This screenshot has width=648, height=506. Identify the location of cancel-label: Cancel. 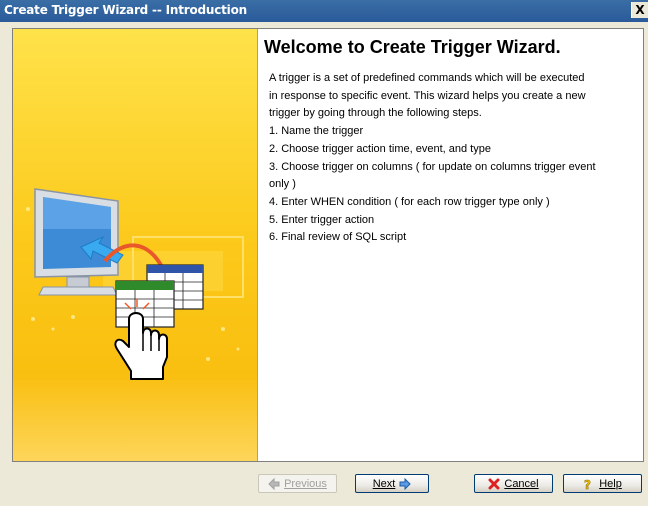
(521, 483).